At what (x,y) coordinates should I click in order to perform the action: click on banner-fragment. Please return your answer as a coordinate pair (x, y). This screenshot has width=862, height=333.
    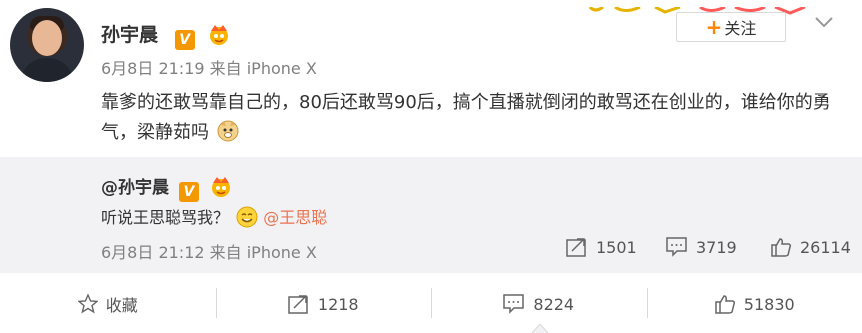
    Looking at the image, I should click on (710, 7).